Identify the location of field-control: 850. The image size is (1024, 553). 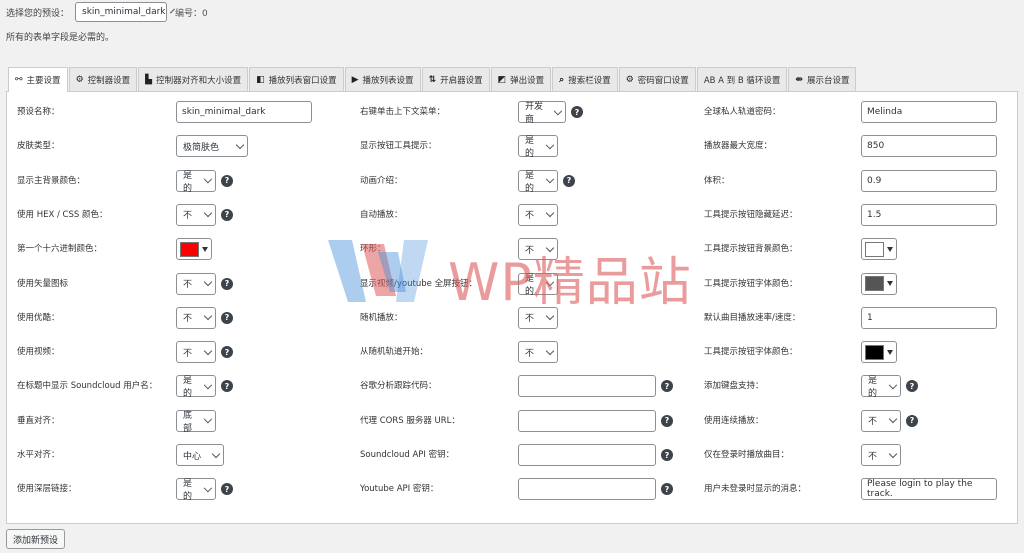
(929, 146).